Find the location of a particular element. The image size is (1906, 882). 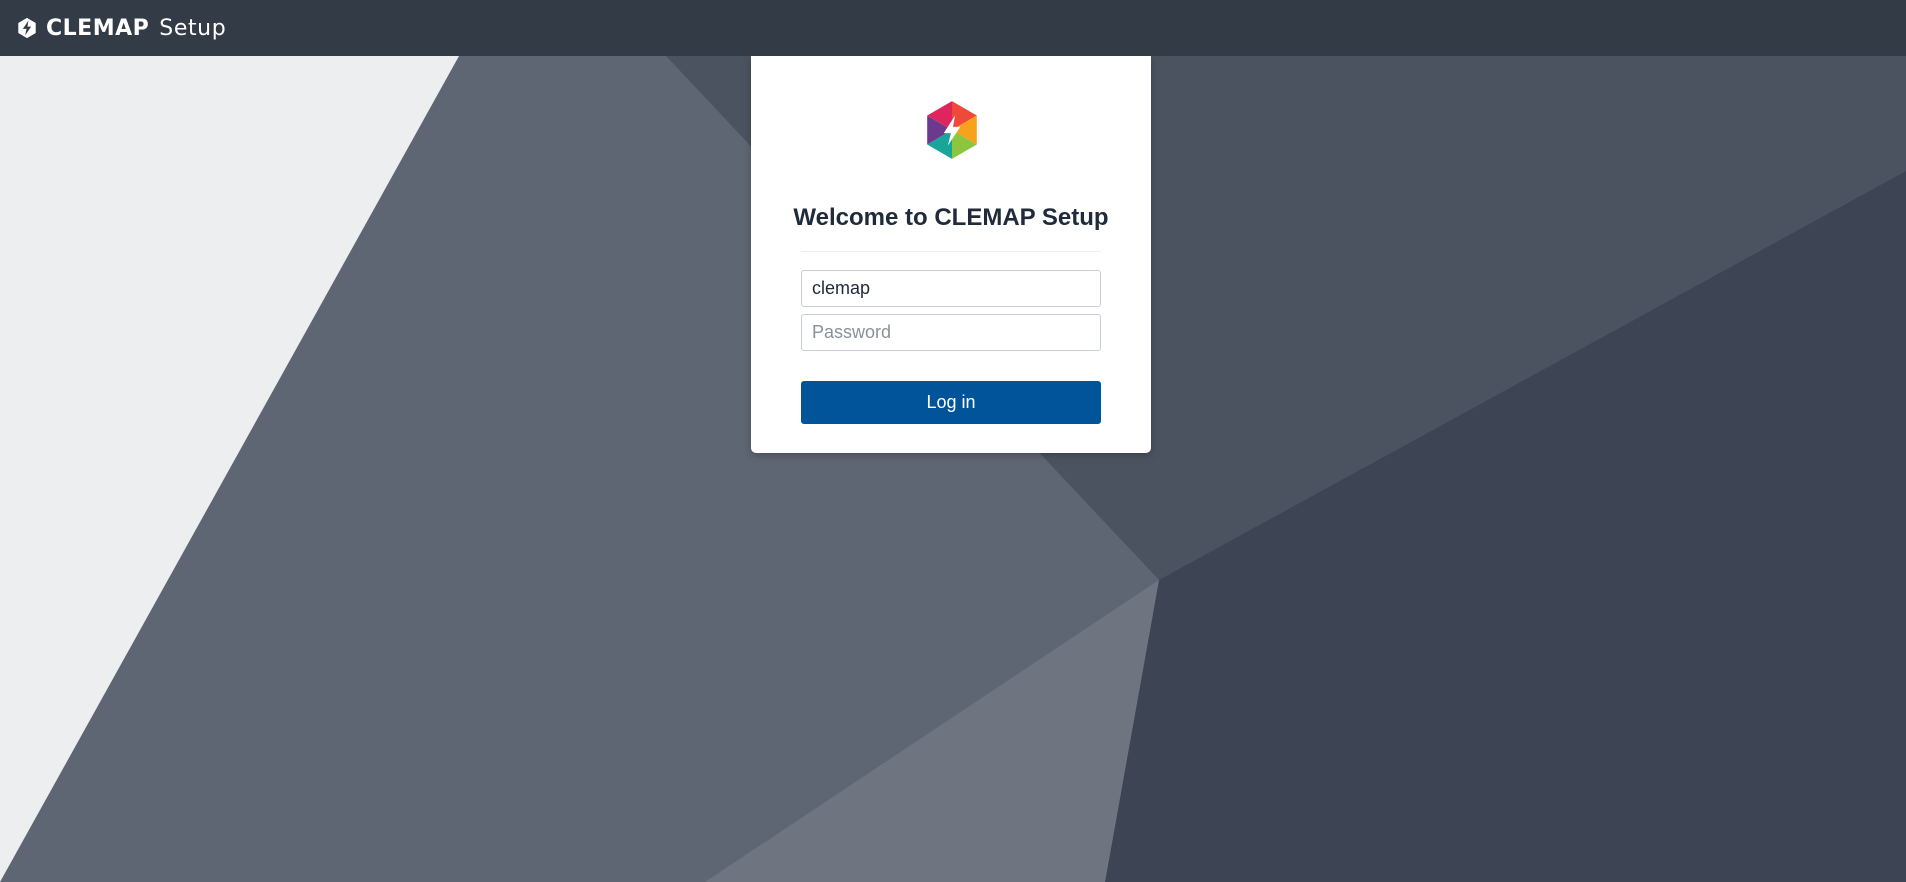

login-card: Welcome to CLEMAP Setup Log in is located at coordinates (951, 254).